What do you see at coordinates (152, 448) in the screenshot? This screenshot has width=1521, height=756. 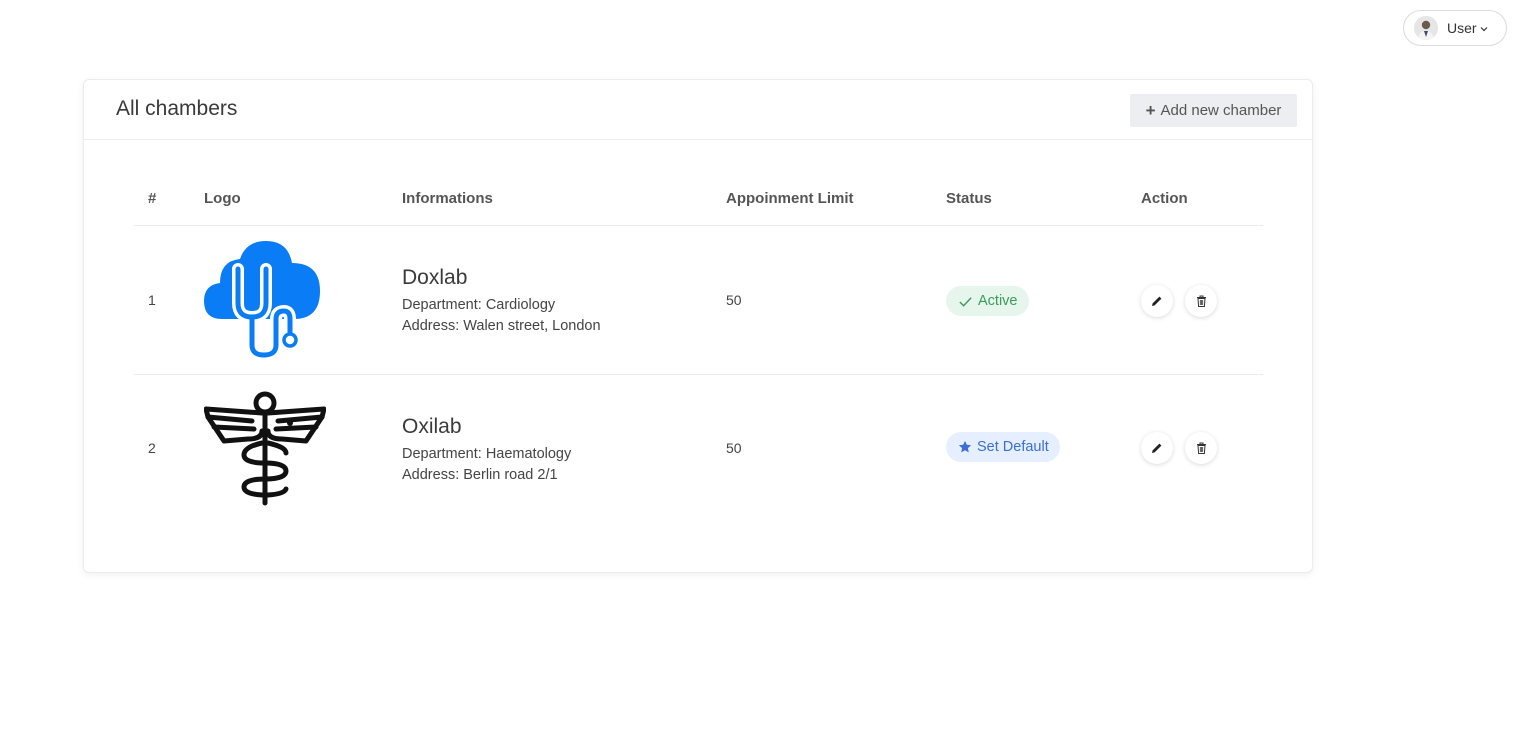 I see `row-number: 2` at bounding box center [152, 448].